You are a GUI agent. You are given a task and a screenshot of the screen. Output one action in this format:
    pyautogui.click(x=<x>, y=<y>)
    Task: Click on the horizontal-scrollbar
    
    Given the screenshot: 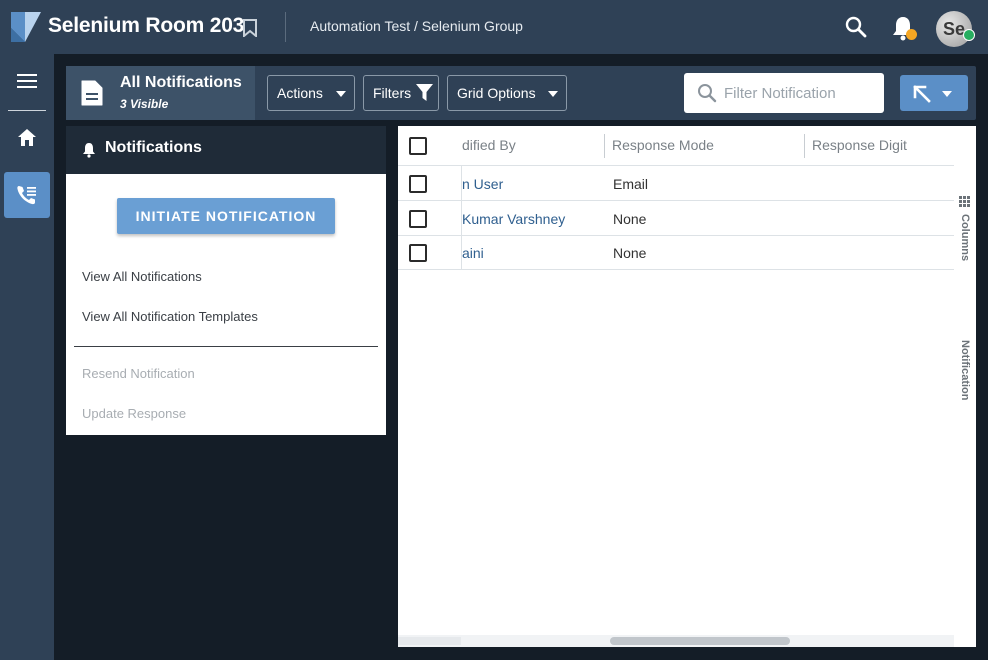 What is the action you would take?
    pyautogui.click(x=676, y=641)
    